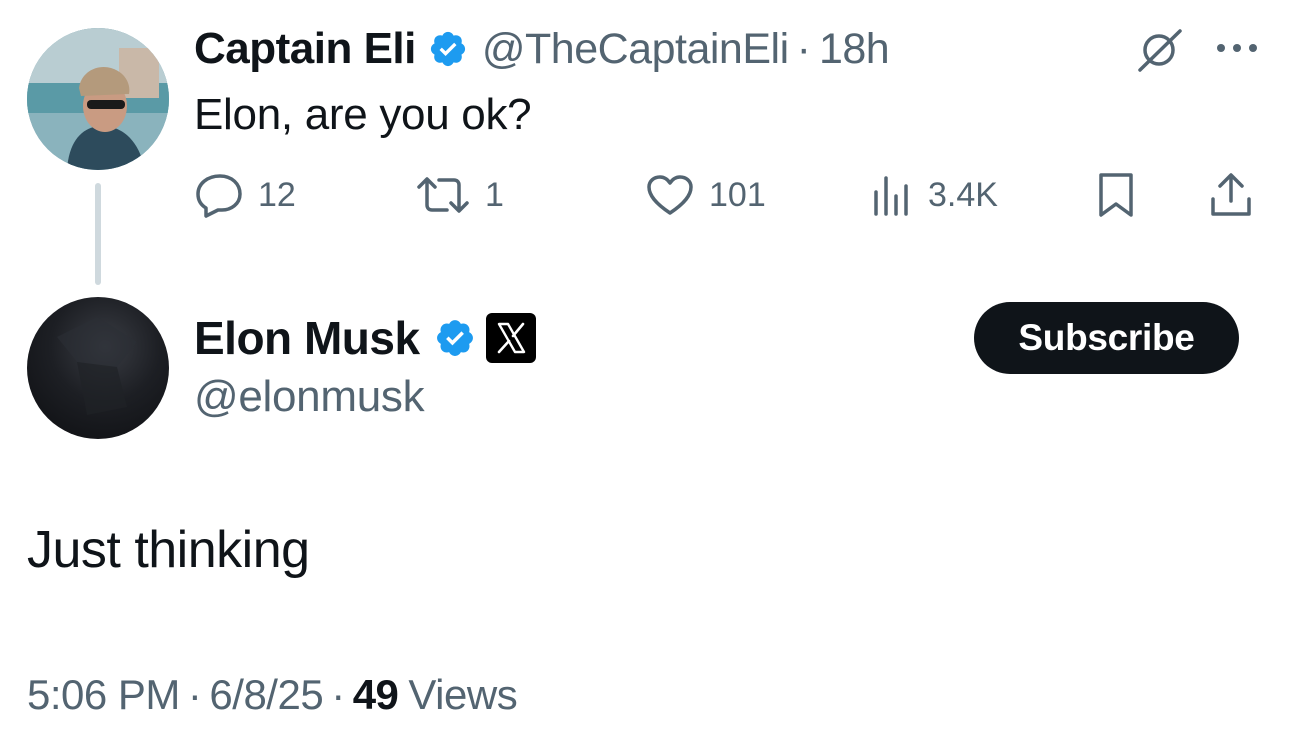 The image size is (1290, 751). What do you see at coordinates (363, 114) in the screenshot?
I see `parent-tweet-text: Elon, are you ok?` at bounding box center [363, 114].